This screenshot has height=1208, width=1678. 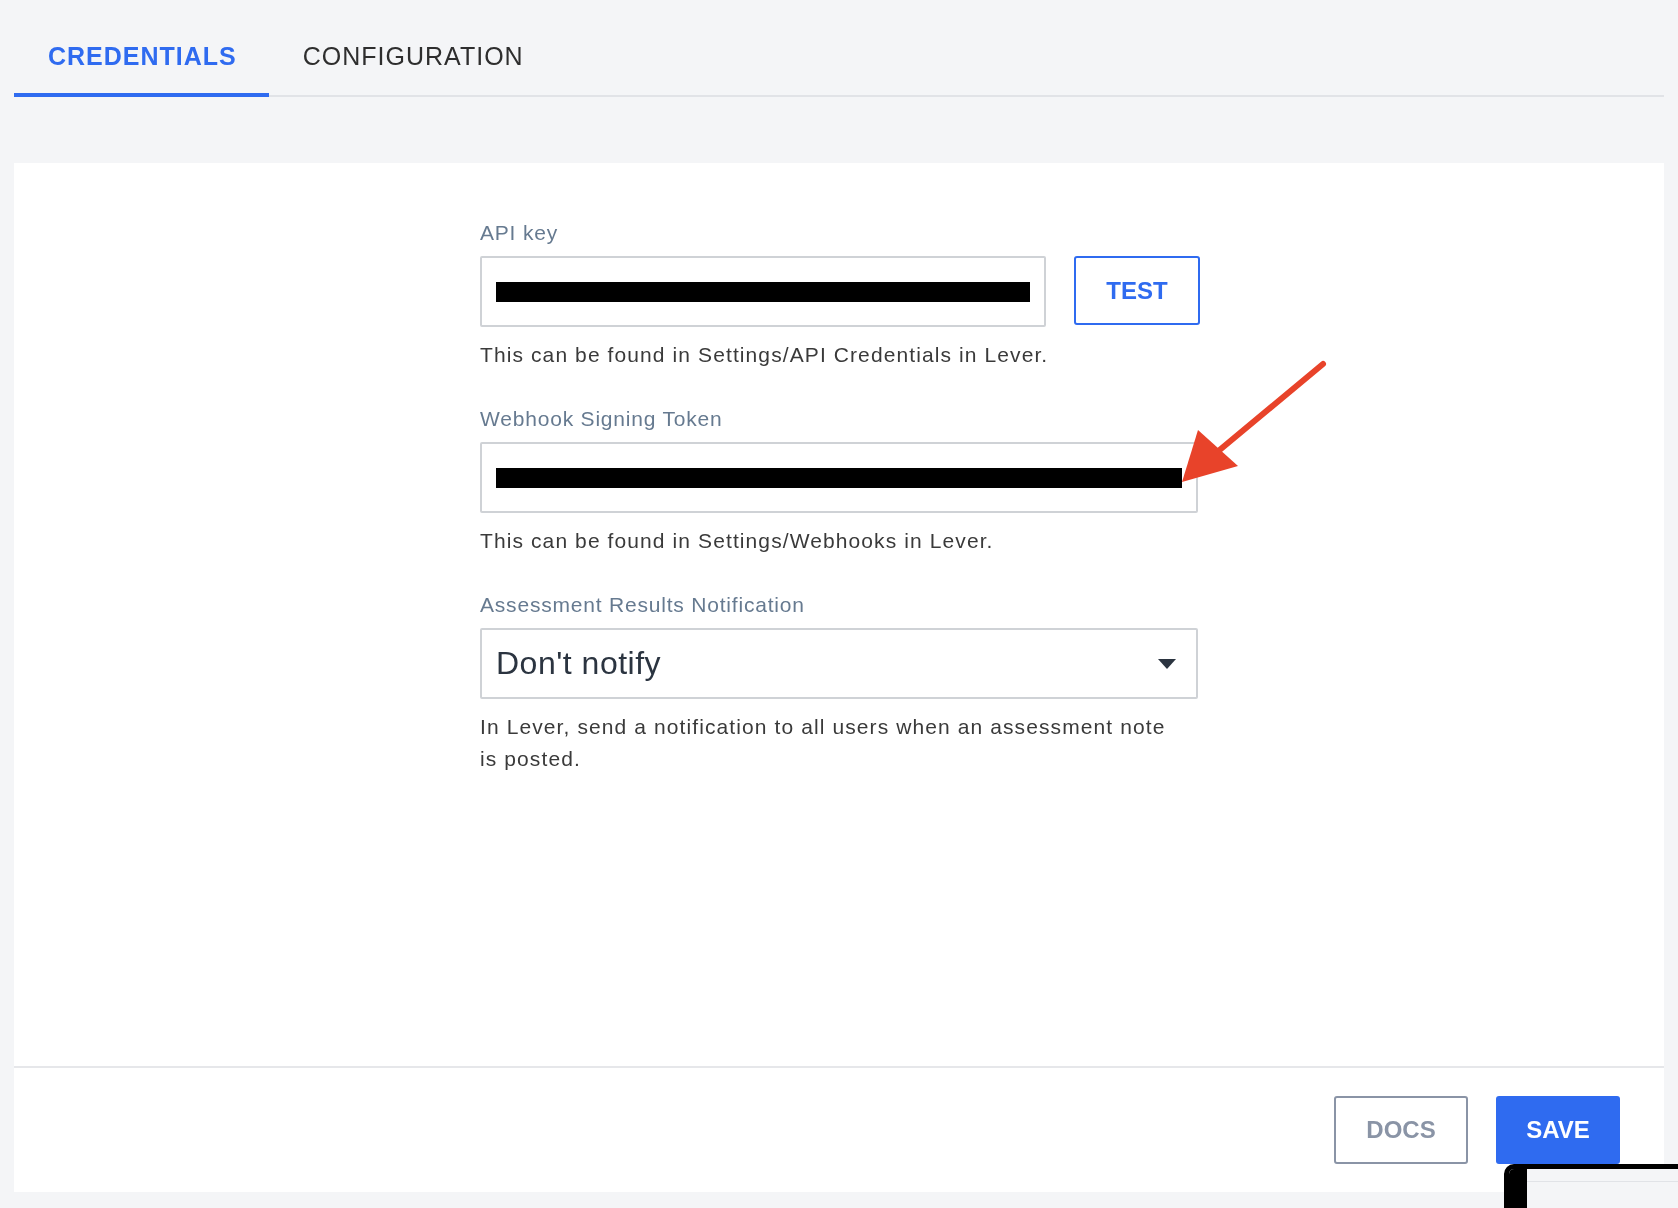 I want to click on tab: CONFIGURATION, so click(x=413, y=64).